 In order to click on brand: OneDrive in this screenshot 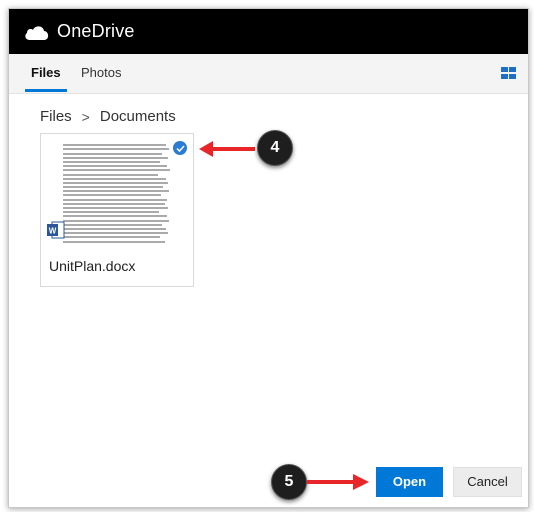, I will do `click(79, 31)`.